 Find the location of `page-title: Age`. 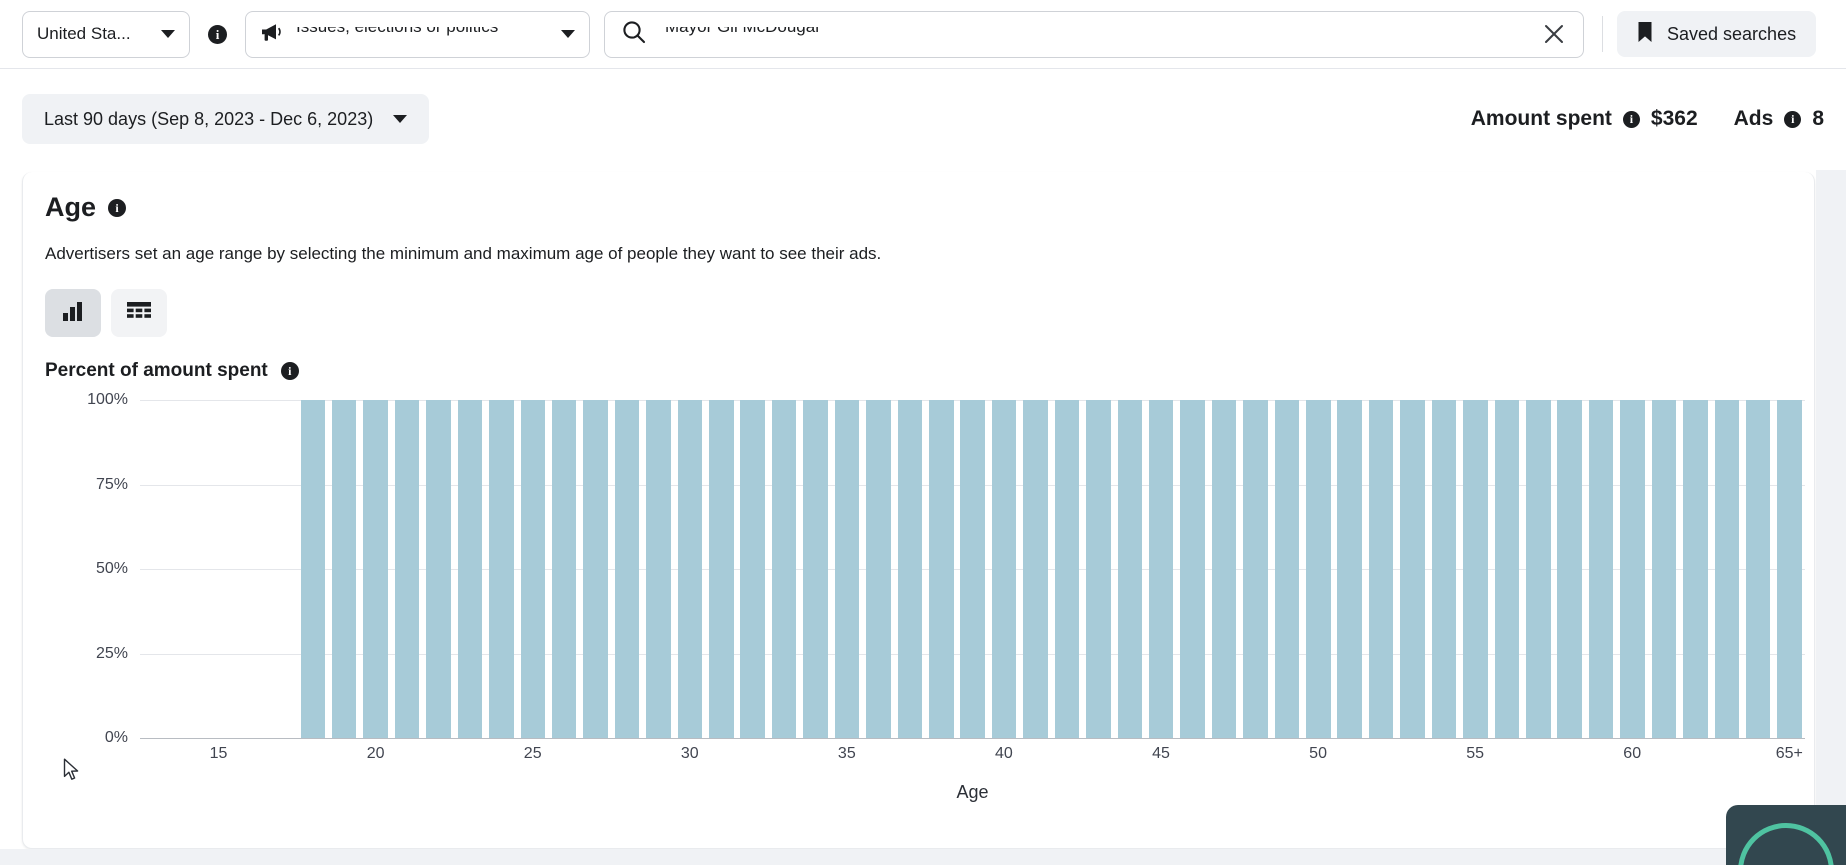

page-title: Age is located at coordinates (71, 207).